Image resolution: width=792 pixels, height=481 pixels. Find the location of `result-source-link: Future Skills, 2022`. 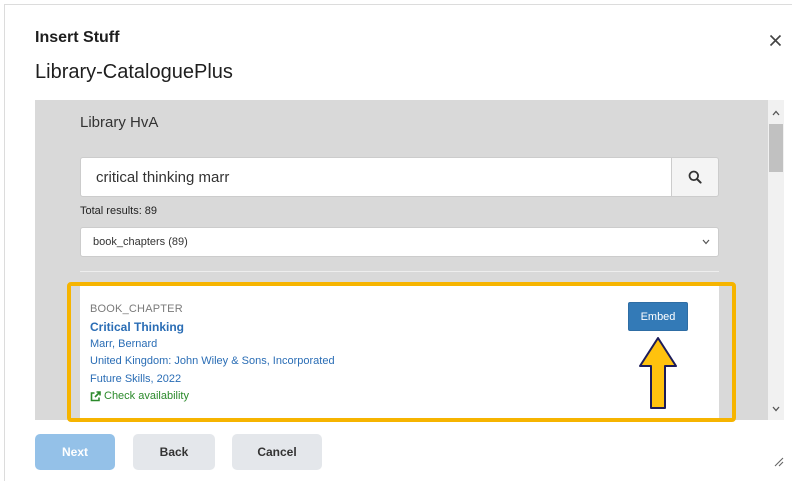

result-source-link: Future Skills, 2022 is located at coordinates (135, 379).